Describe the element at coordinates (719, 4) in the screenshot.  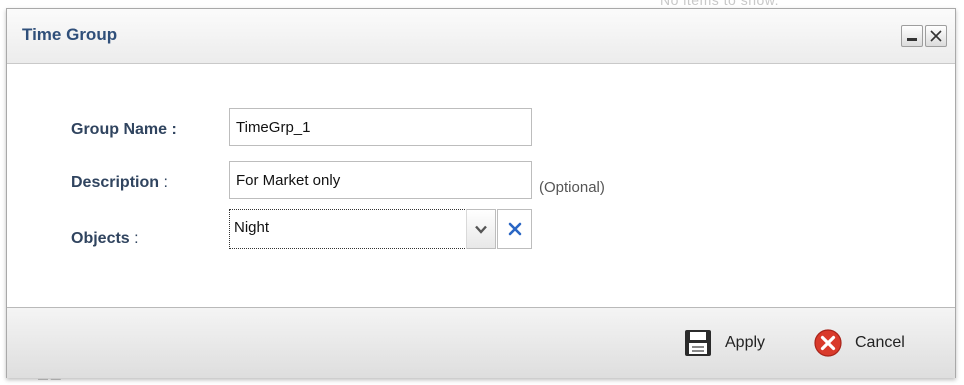
I see `background-empty-message: No items to show.` at that location.